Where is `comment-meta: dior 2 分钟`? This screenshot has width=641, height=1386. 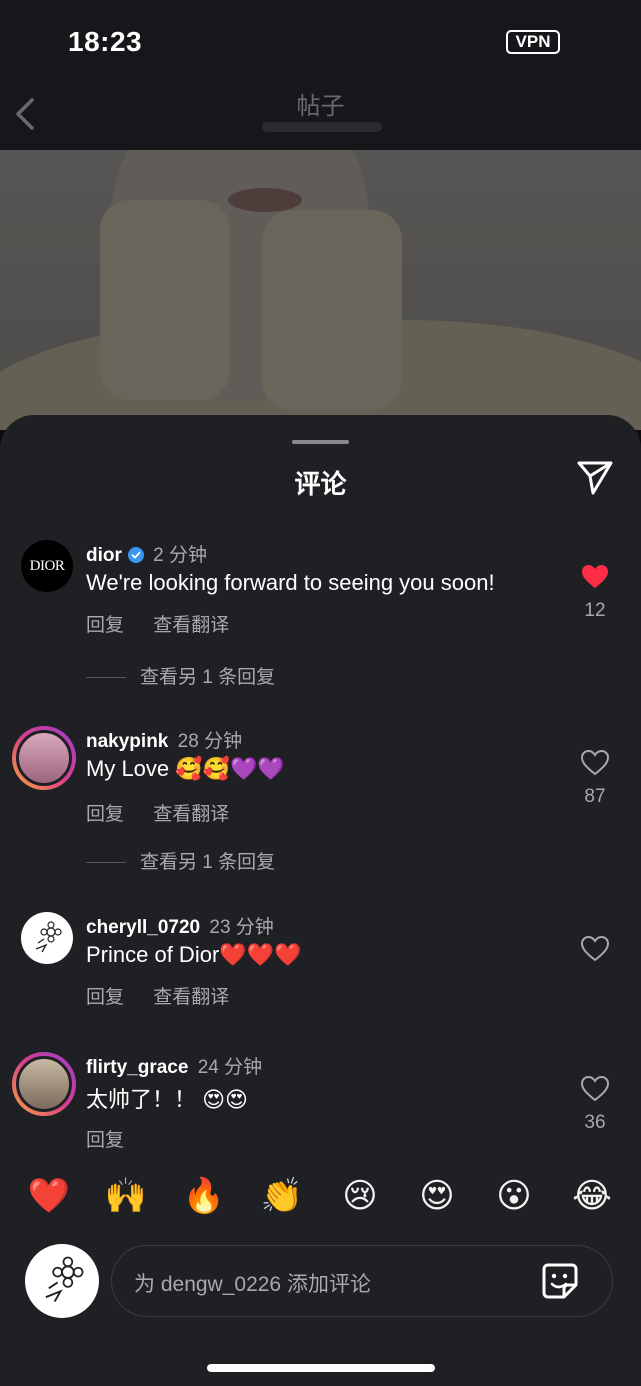
comment-meta: dior 2 分钟 is located at coordinates (146, 553).